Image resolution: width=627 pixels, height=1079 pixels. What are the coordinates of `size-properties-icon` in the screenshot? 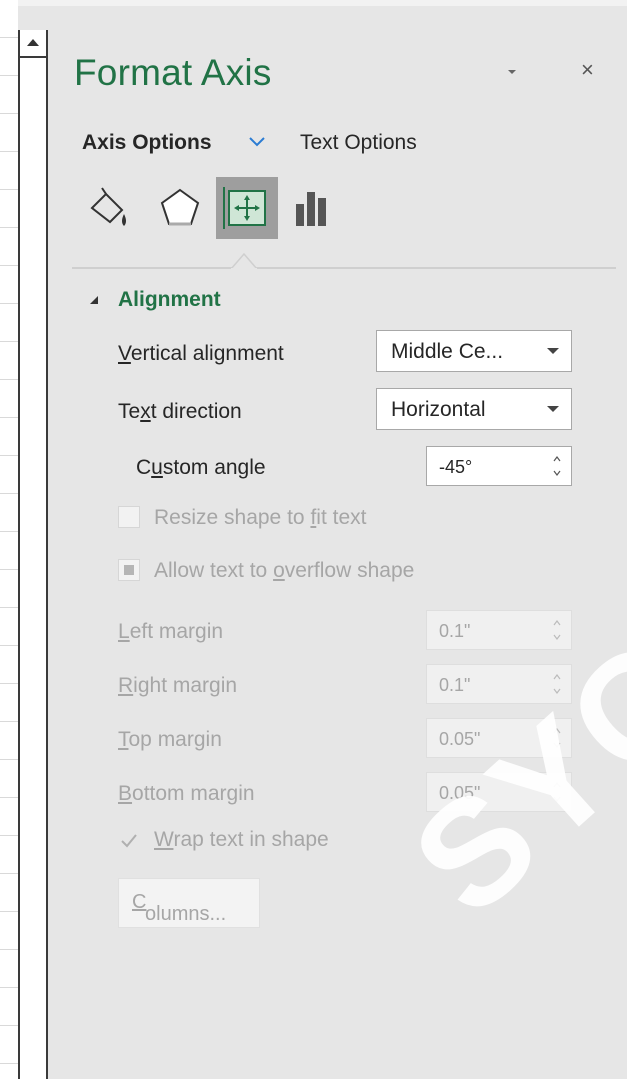 It's located at (247, 208).